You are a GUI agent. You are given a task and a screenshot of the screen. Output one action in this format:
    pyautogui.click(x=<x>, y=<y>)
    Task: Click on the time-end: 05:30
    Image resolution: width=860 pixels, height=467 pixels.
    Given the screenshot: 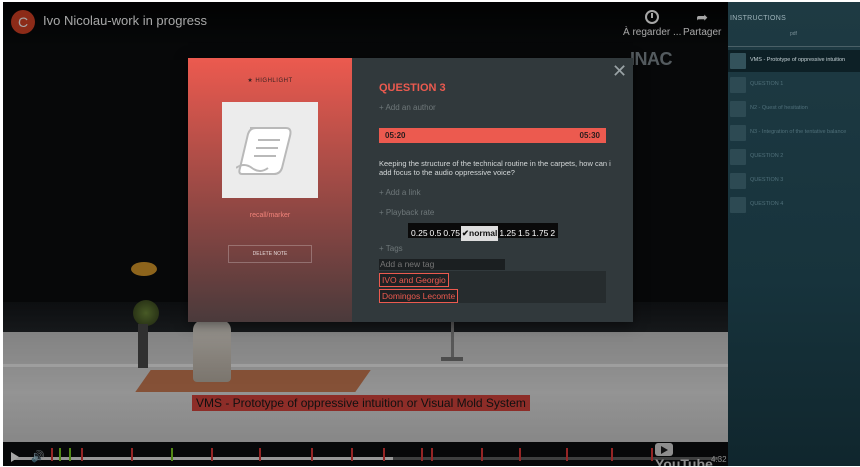 What is the action you would take?
    pyautogui.click(x=589, y=135)
    